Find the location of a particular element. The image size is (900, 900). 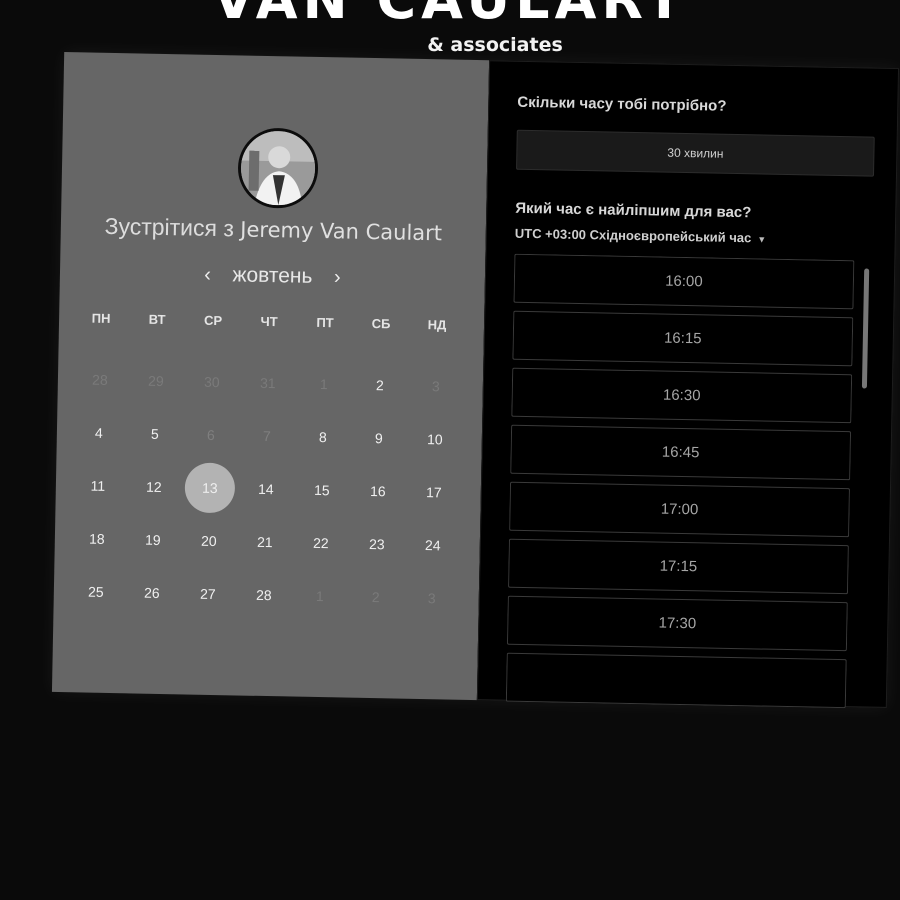

calendar-day-number: 15 is located at coordinates (321, 489).